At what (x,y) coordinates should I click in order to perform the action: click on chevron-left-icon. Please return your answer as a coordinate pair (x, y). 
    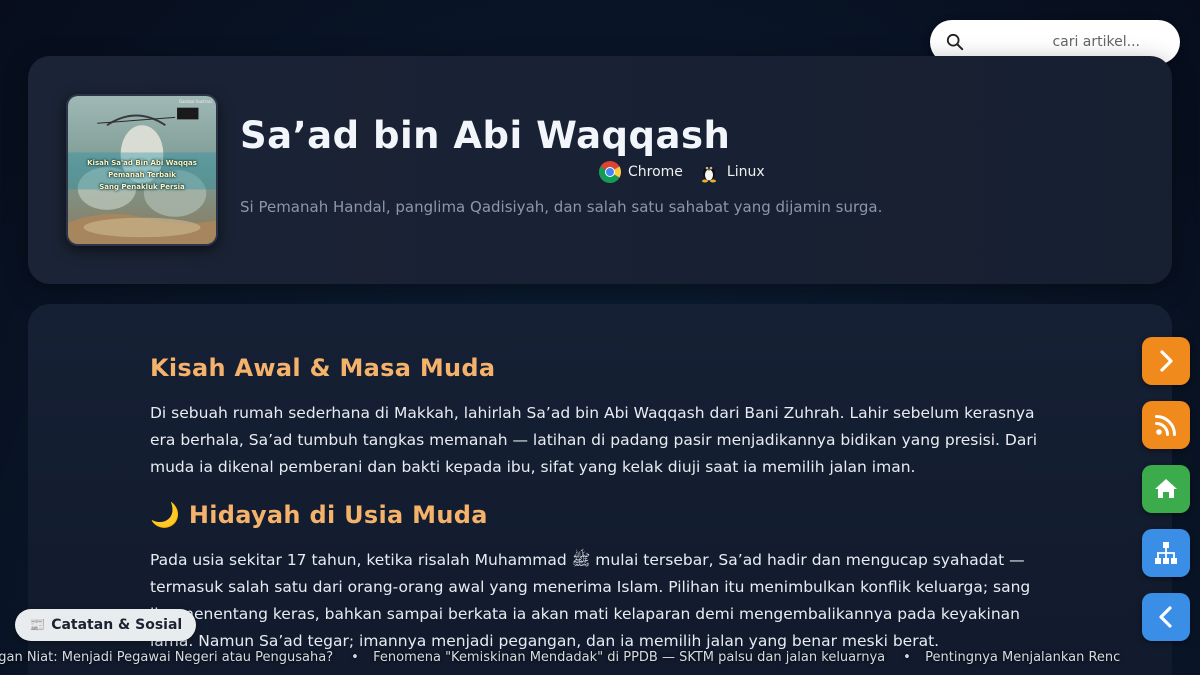
    Looking at the image, I should click on (1165, 617).